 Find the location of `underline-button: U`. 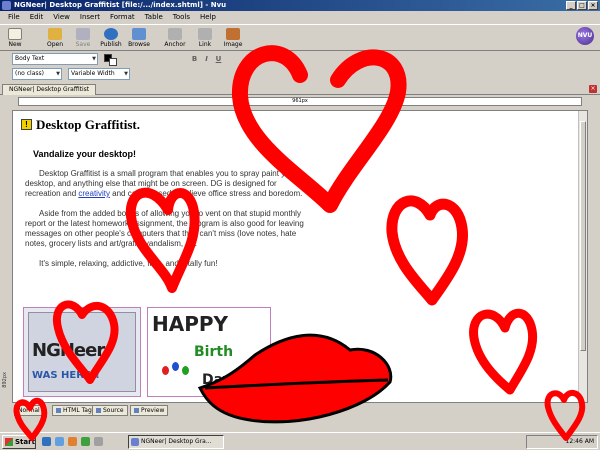

underline-button: U is located at coordinates (218, 59).